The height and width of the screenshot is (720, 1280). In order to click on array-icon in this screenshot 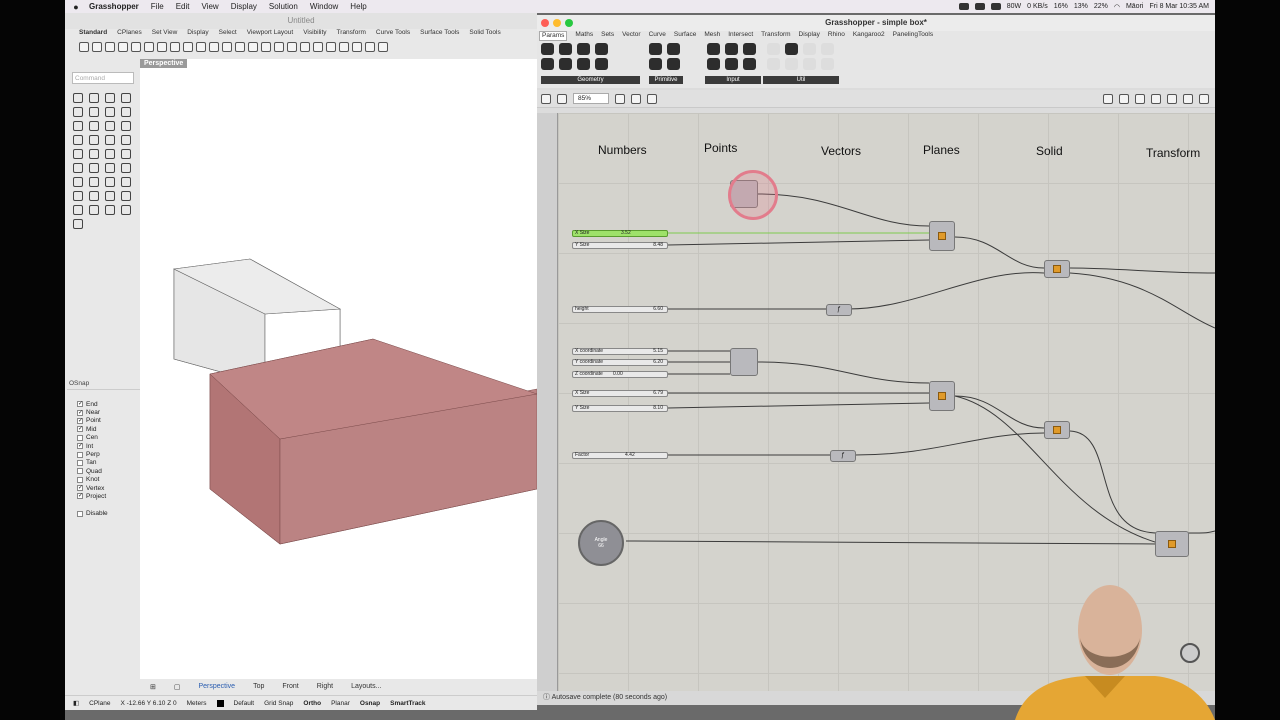, I will do `click(126, 182)`.